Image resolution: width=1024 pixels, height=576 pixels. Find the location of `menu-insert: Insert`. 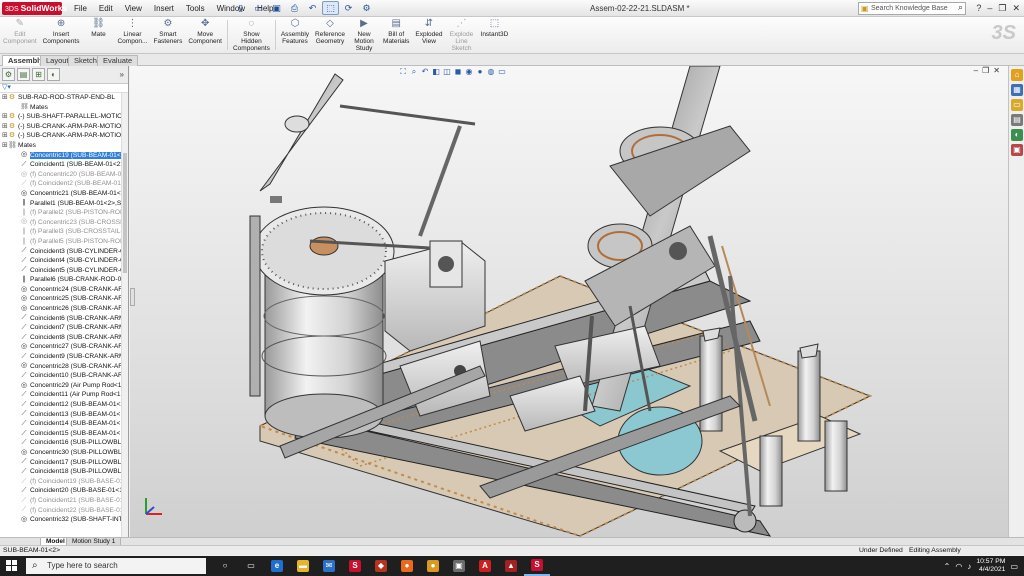

menu-insert: Insert is located at coordinates (164, 8).